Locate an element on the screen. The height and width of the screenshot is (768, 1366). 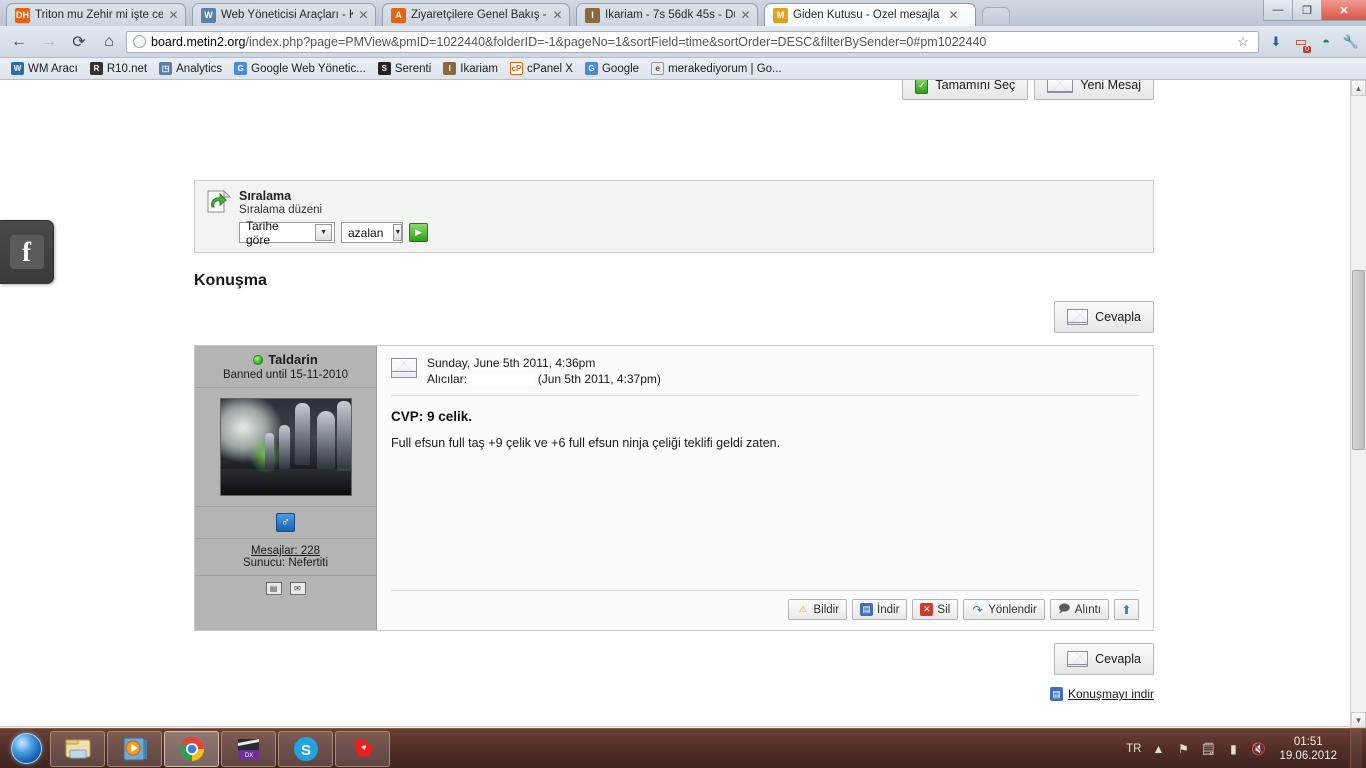
bookmark-r10: R R10.net is located at coordinates (118, 68).